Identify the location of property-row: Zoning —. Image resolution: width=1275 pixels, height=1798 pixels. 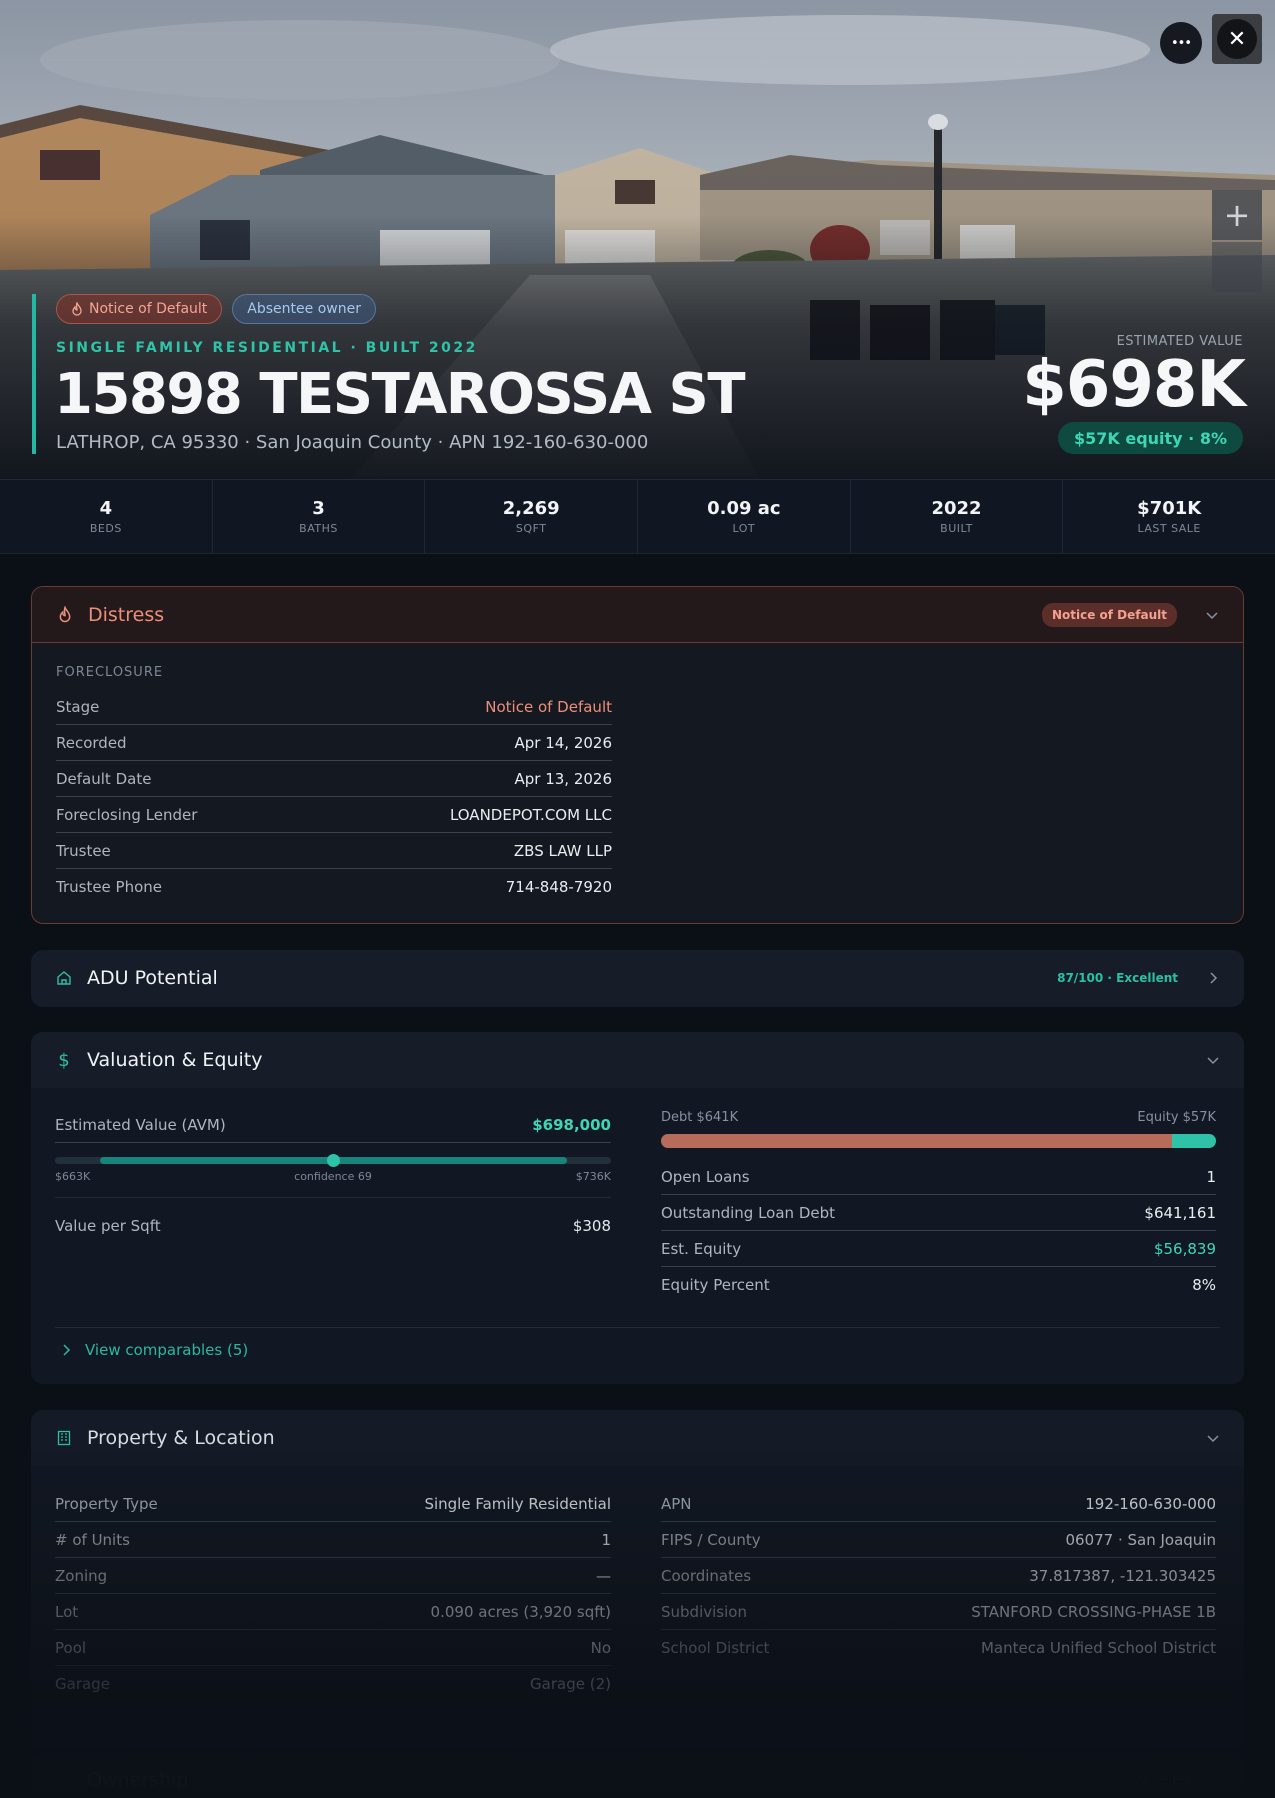
(333, 1576).